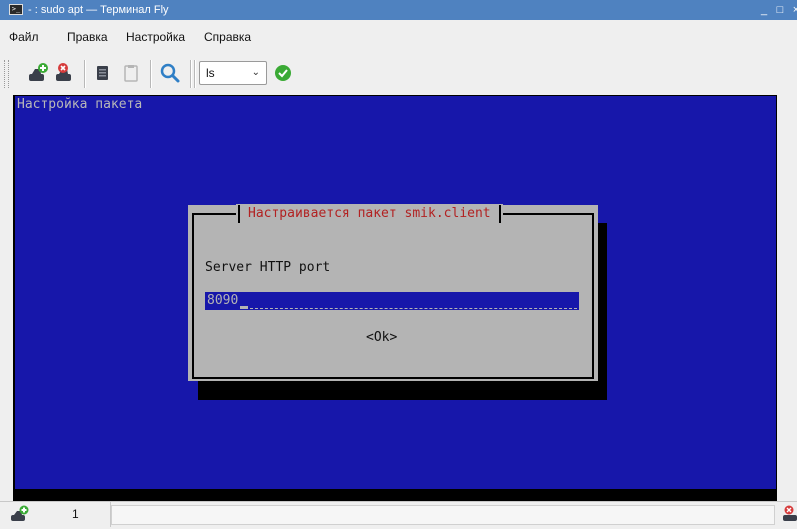  I want to click on dialog-title-box: Настраивается пакет smik.client, so click(369, 214).